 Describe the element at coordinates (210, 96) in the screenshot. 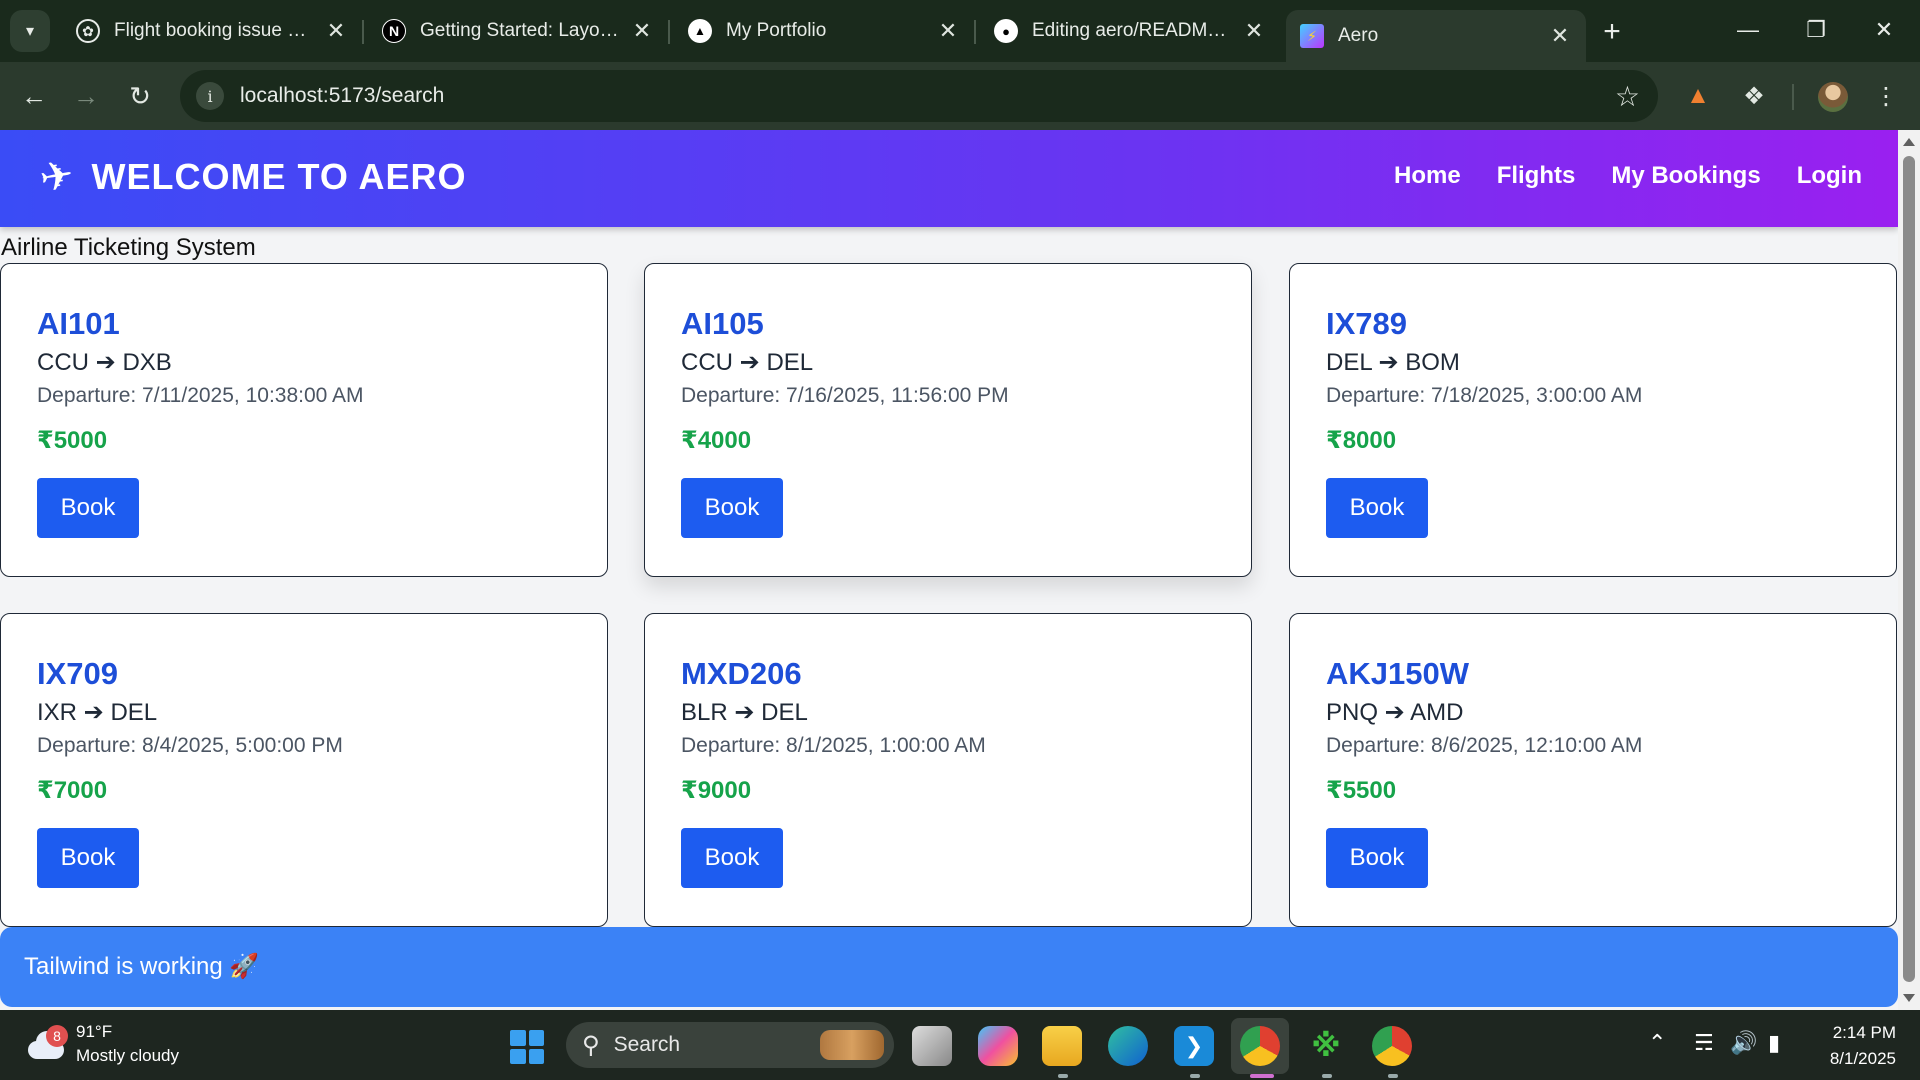

I see `site-info-icon: i` at that location.